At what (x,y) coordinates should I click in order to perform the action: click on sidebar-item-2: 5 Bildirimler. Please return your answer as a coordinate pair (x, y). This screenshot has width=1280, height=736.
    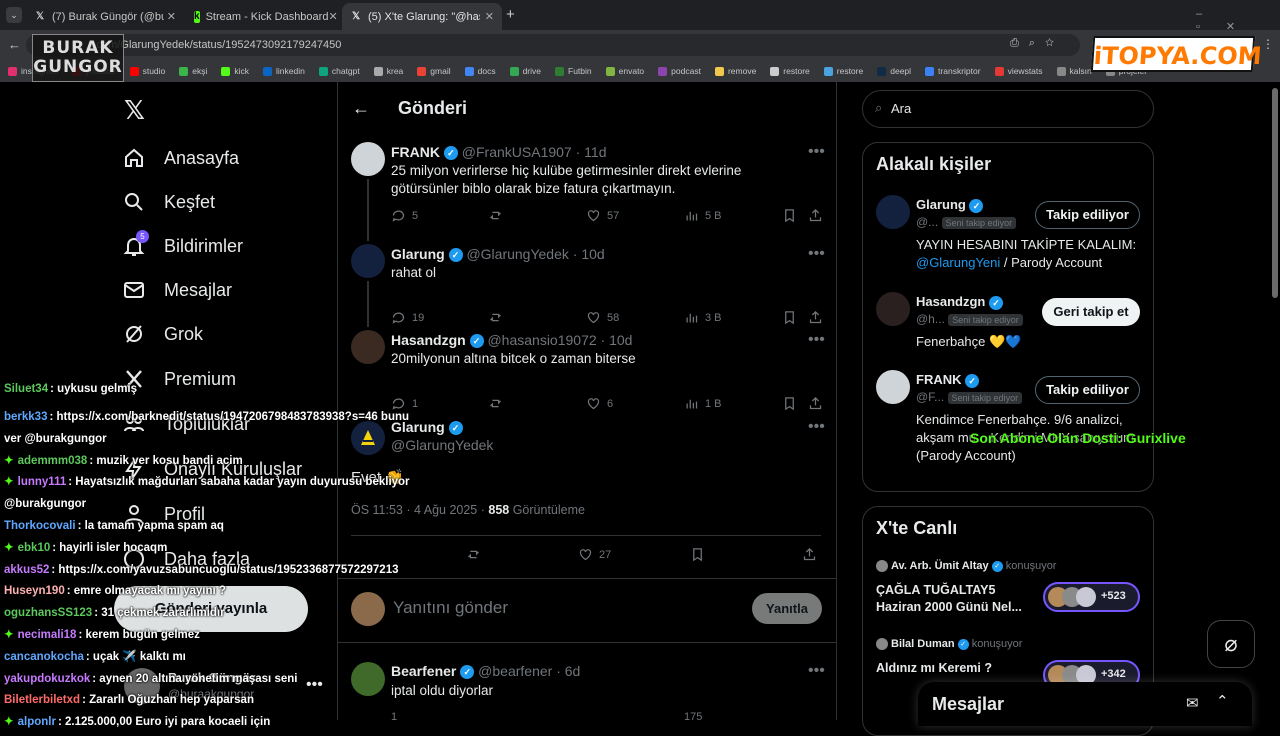
    Looking at the image, I should click on (182, 244).